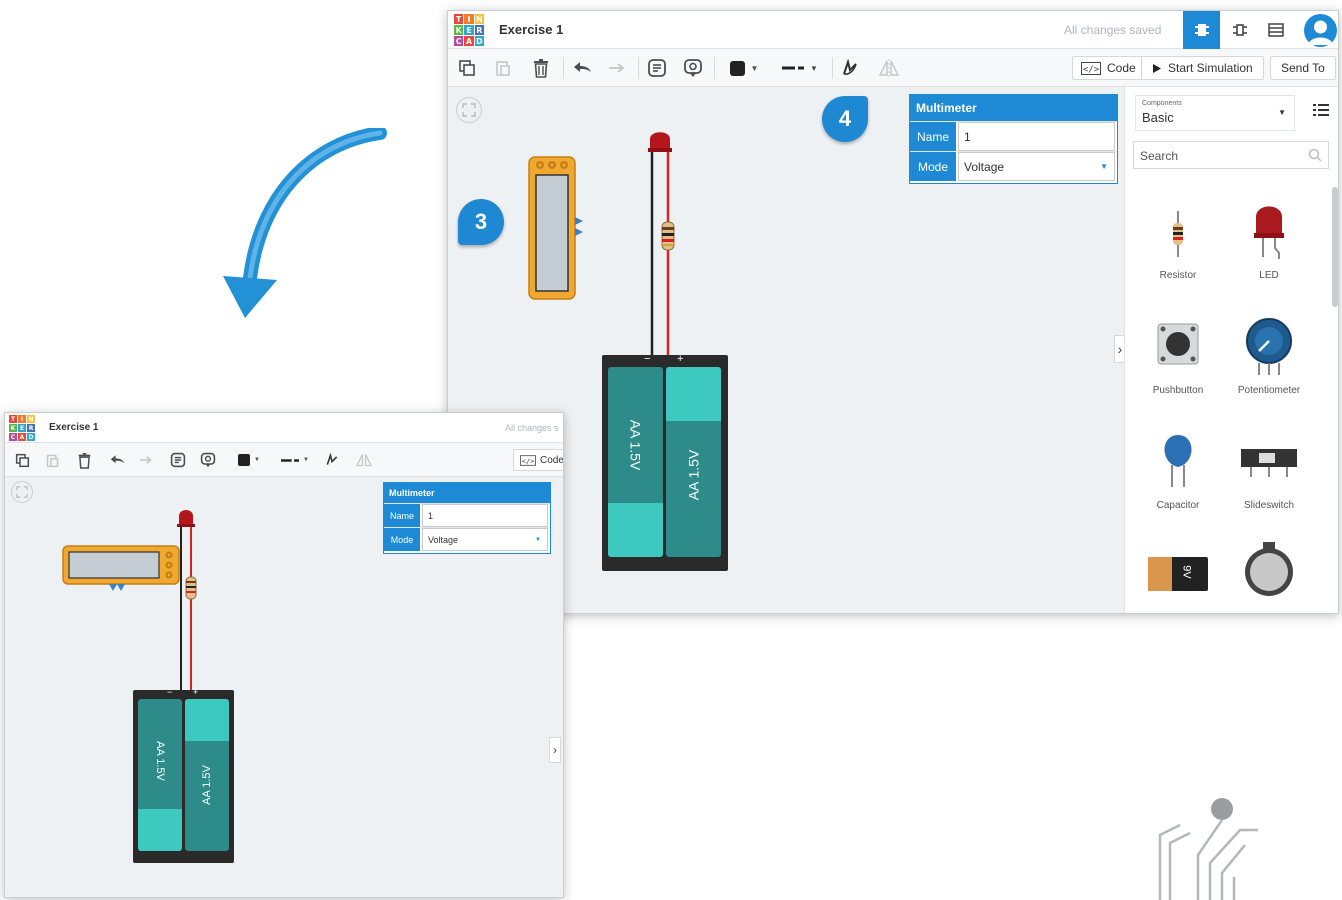 Image resolution: width=1342 pixels, height=900 pixels. Describe the element at coordinates (552, 460) in the screenshot. I see `code-button-label: Code` at that location.